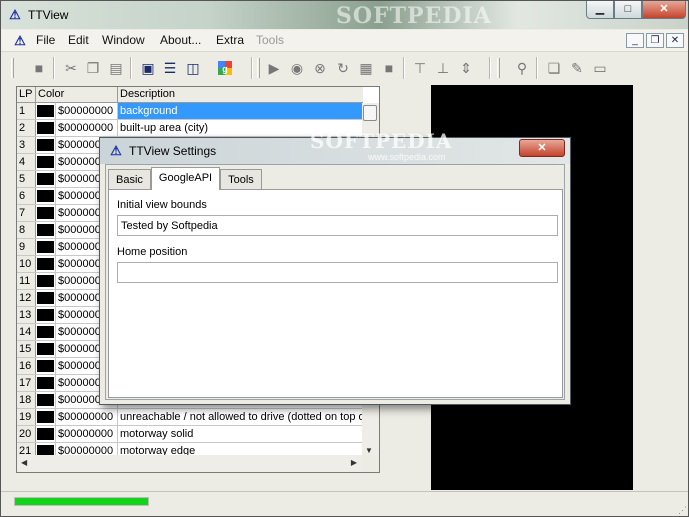 This screenshot has height=517, width=689. What do you see at coordinates (420, 68) in the screenshot?
I see `move-down-icon: ⊤` at bounding box center [420, 68].